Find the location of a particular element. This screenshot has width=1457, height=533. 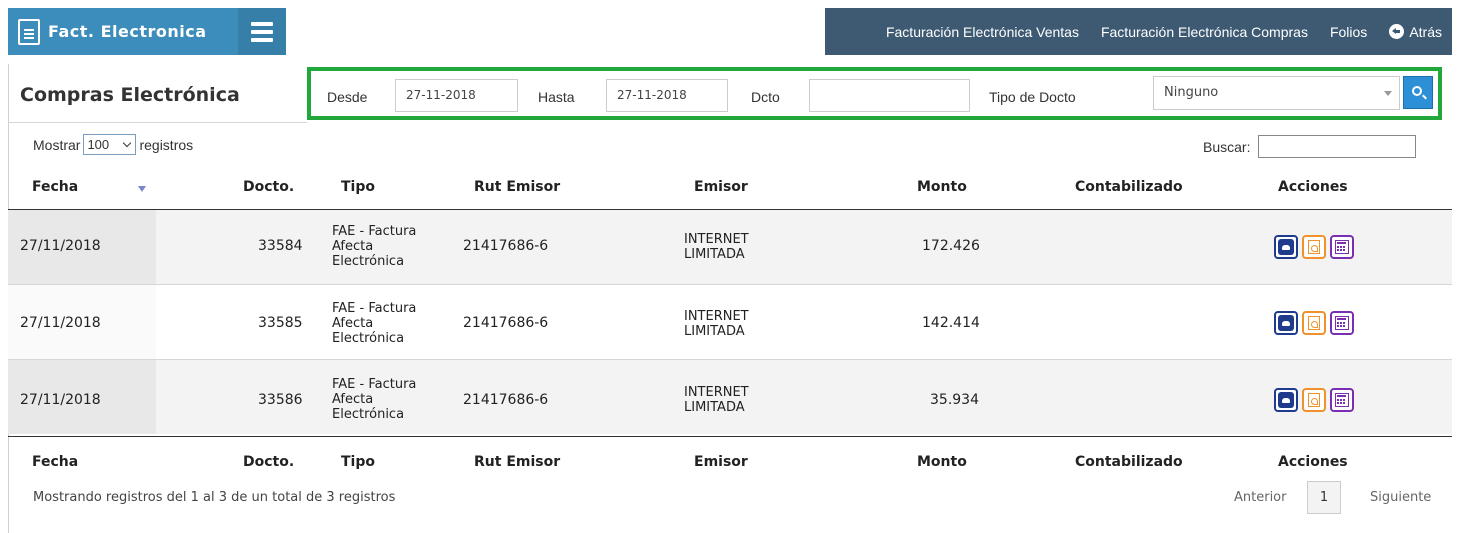

cell-monto: 172.426 is located at coordinates (951, 246).